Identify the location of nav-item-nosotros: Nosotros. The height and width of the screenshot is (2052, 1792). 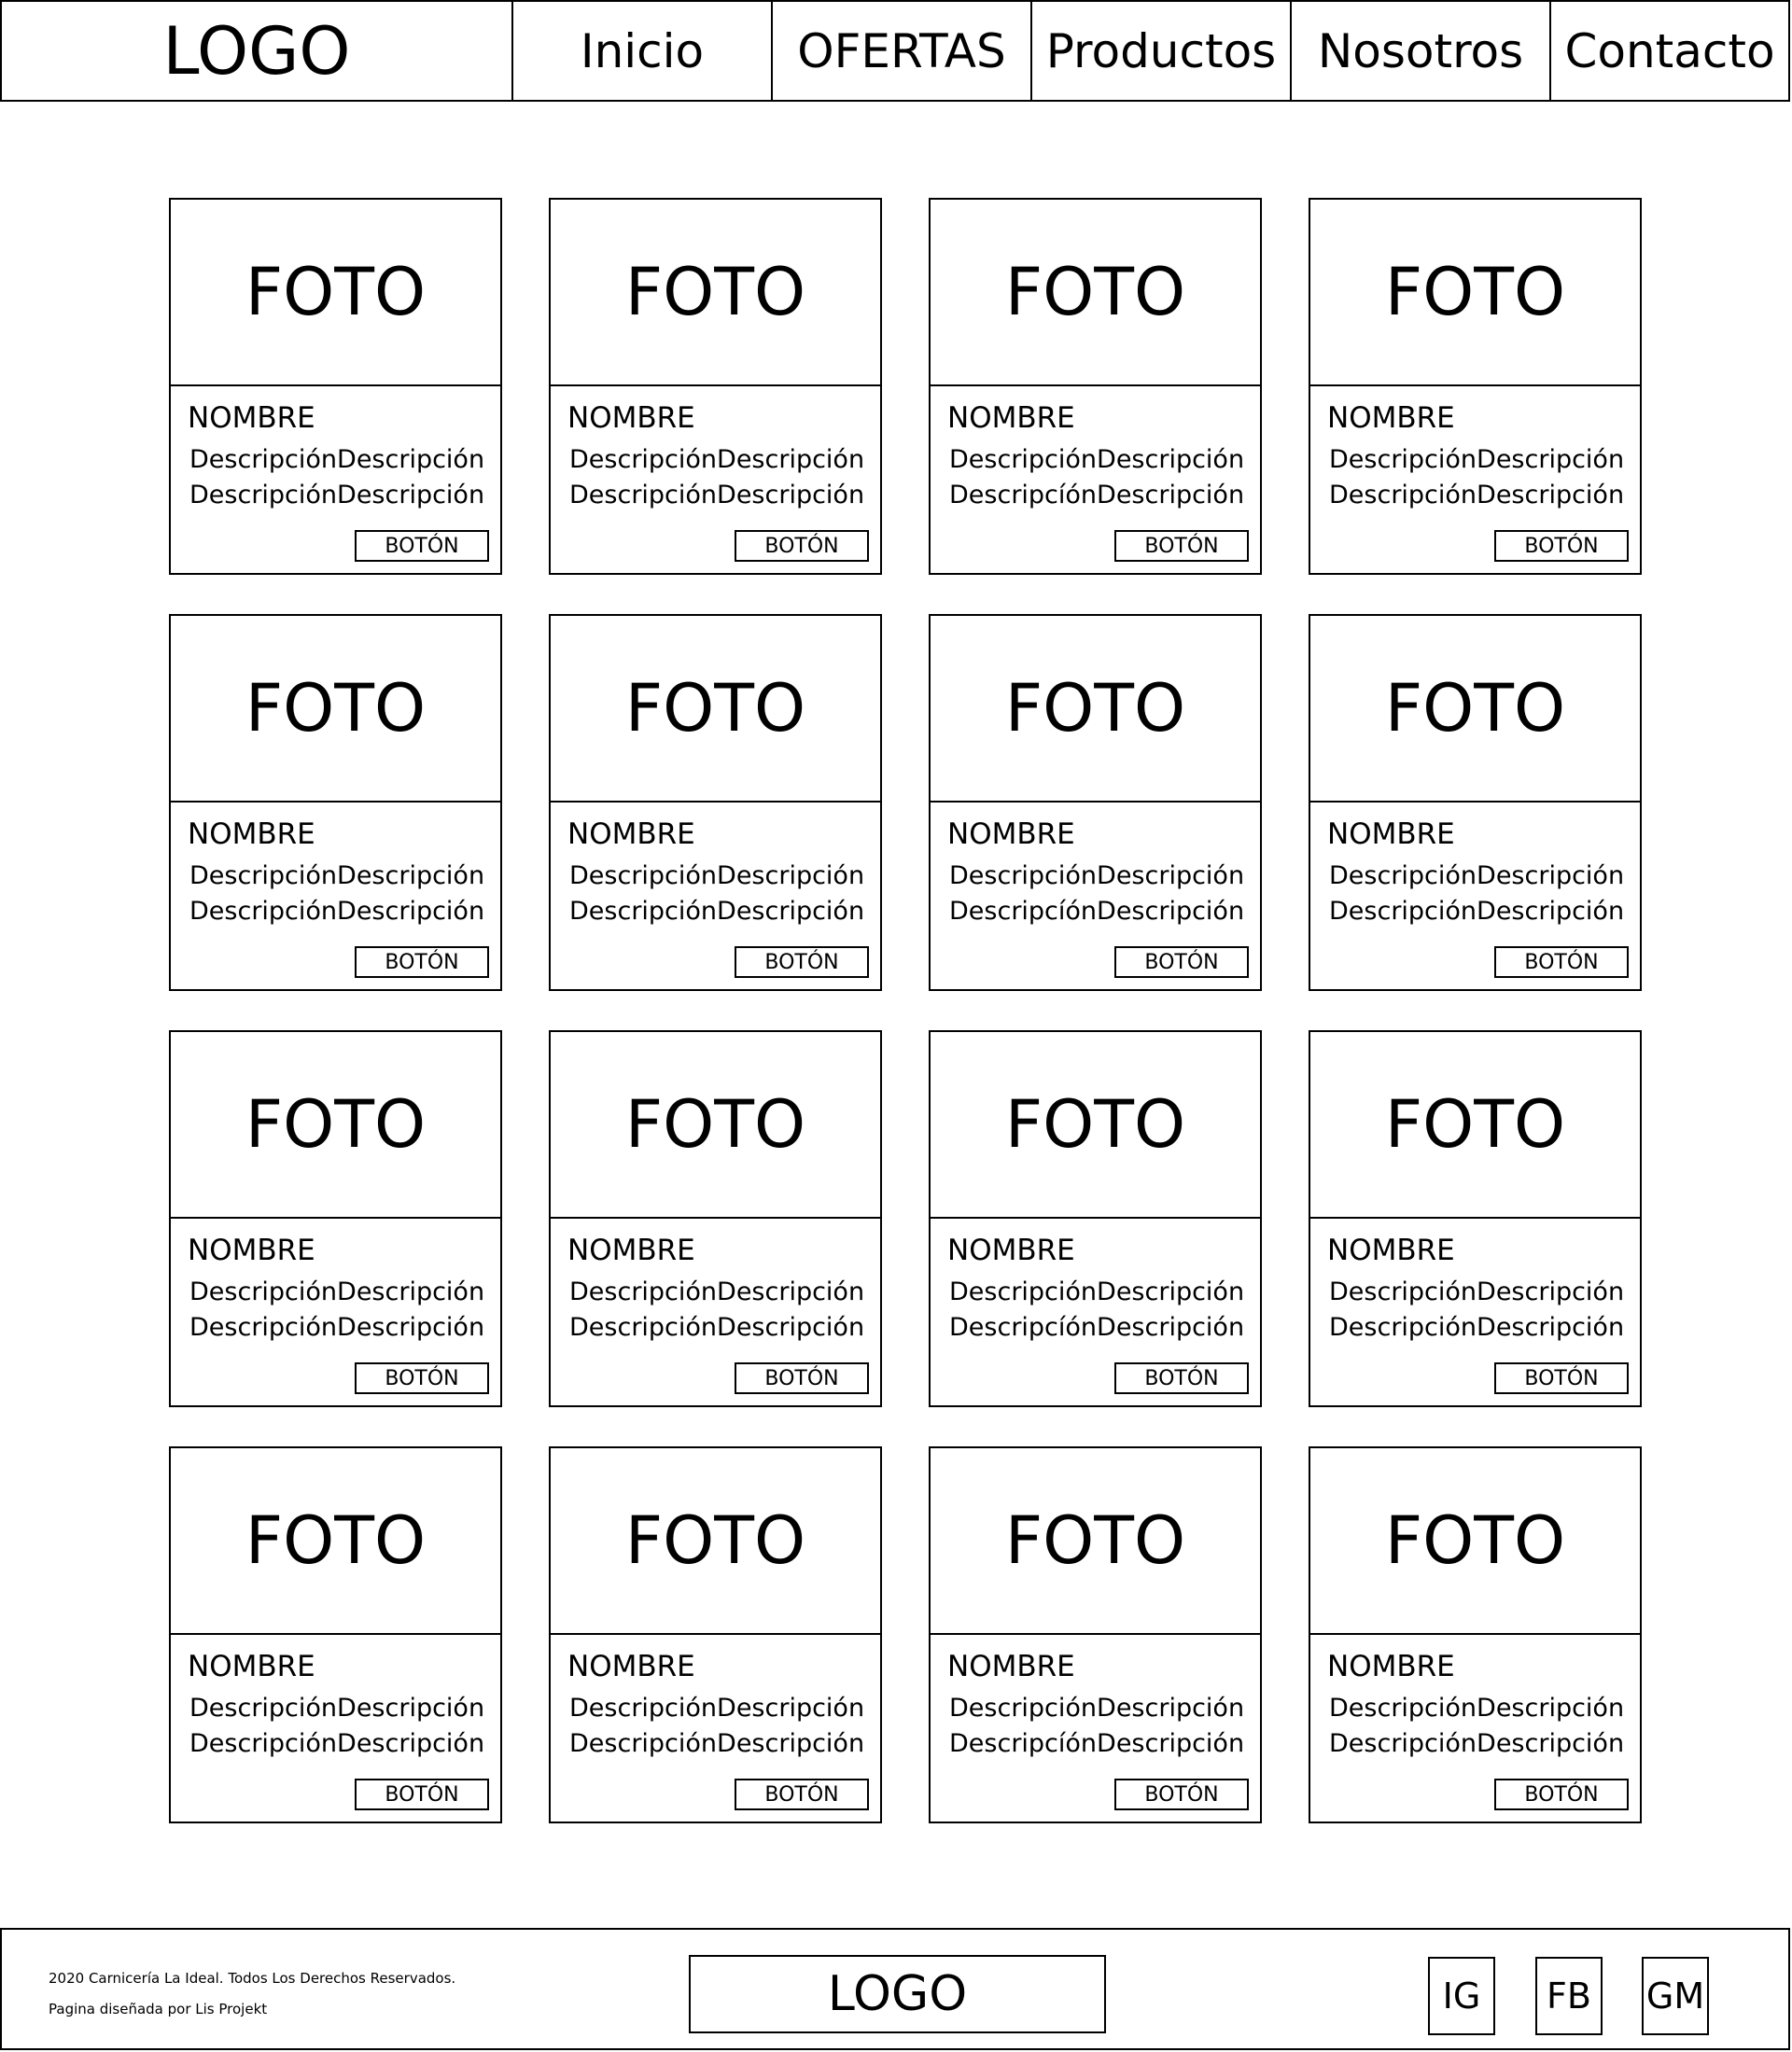
(1421, 51).